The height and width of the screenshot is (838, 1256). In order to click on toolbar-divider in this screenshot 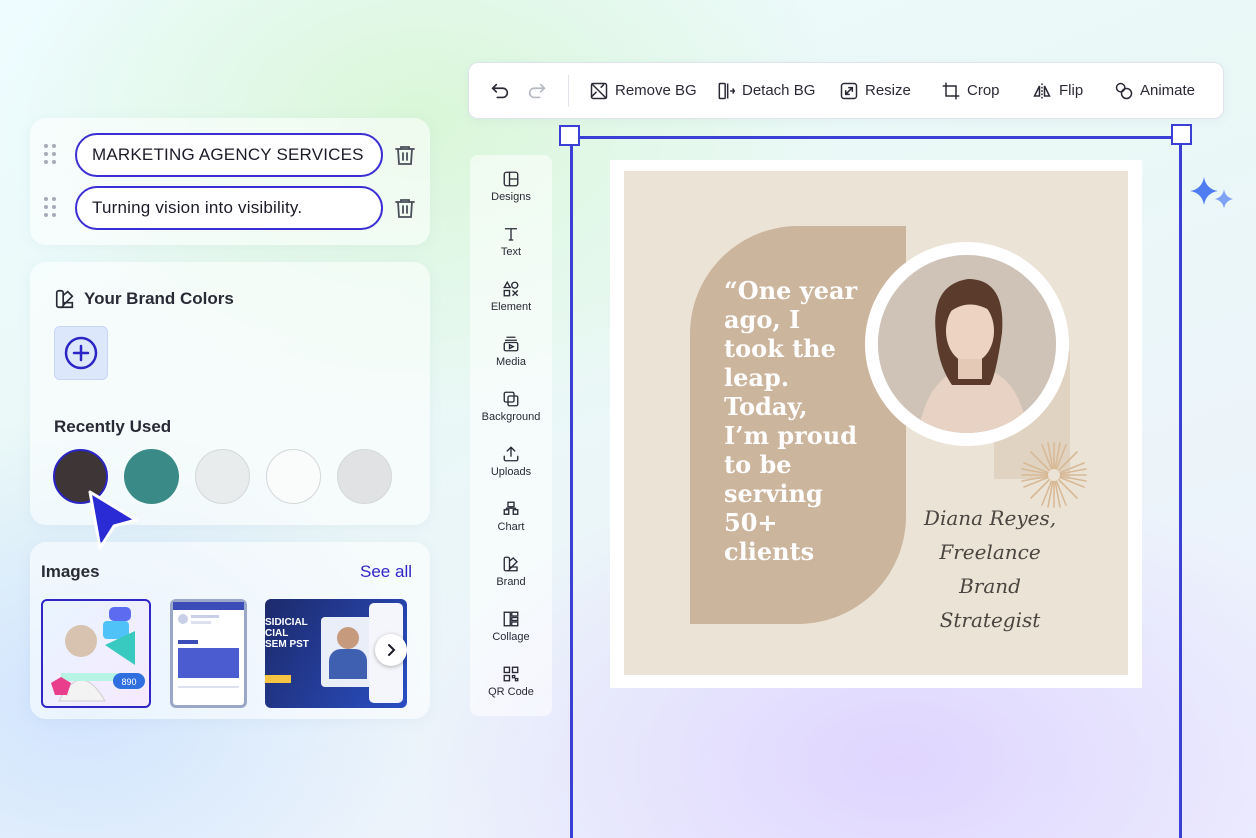, I will do `click(568, 91)`.